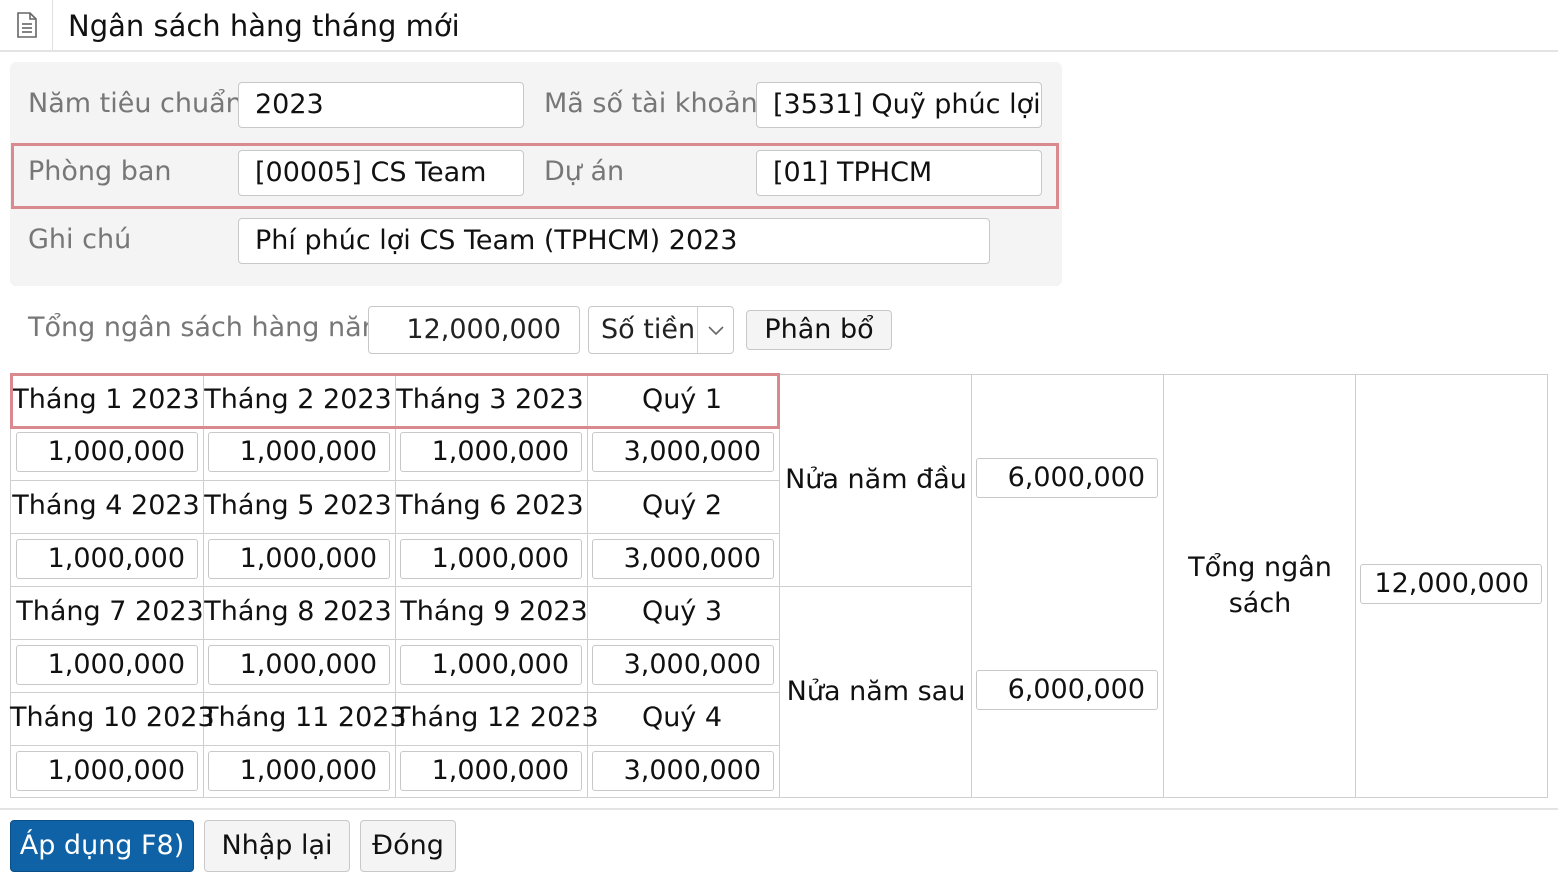  Describe the element at coordinates (27, 25) in the screenshot. I see `document-icon` at that location.